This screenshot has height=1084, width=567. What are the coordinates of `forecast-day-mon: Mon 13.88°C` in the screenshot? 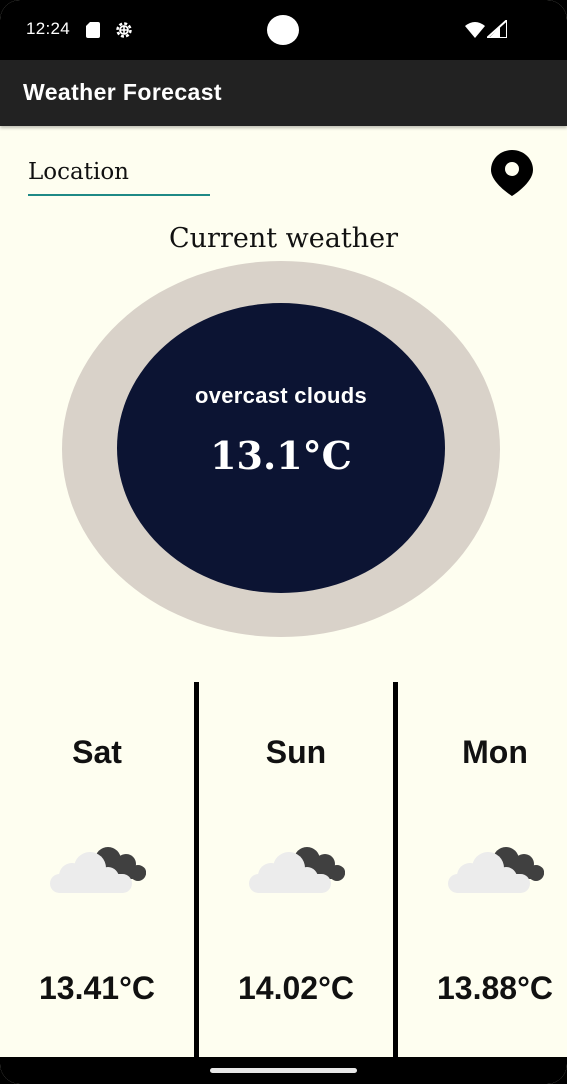 It's located at (482, 871).